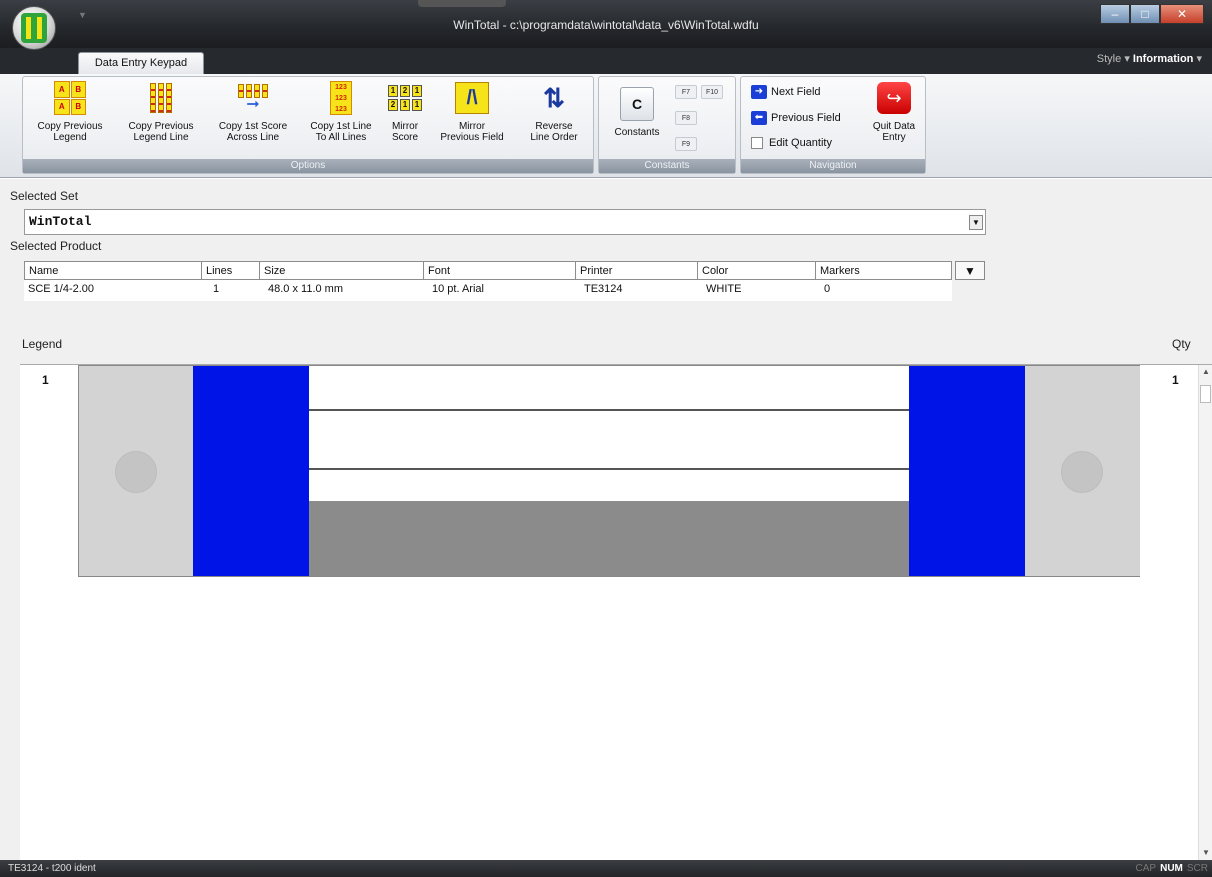 The width and height of the screenshot is (1212, 877). What do you see at coordinates (1175, 380) in the screenshot?
I see `legend-quantity: 1` at bounding box center [1175, 380].